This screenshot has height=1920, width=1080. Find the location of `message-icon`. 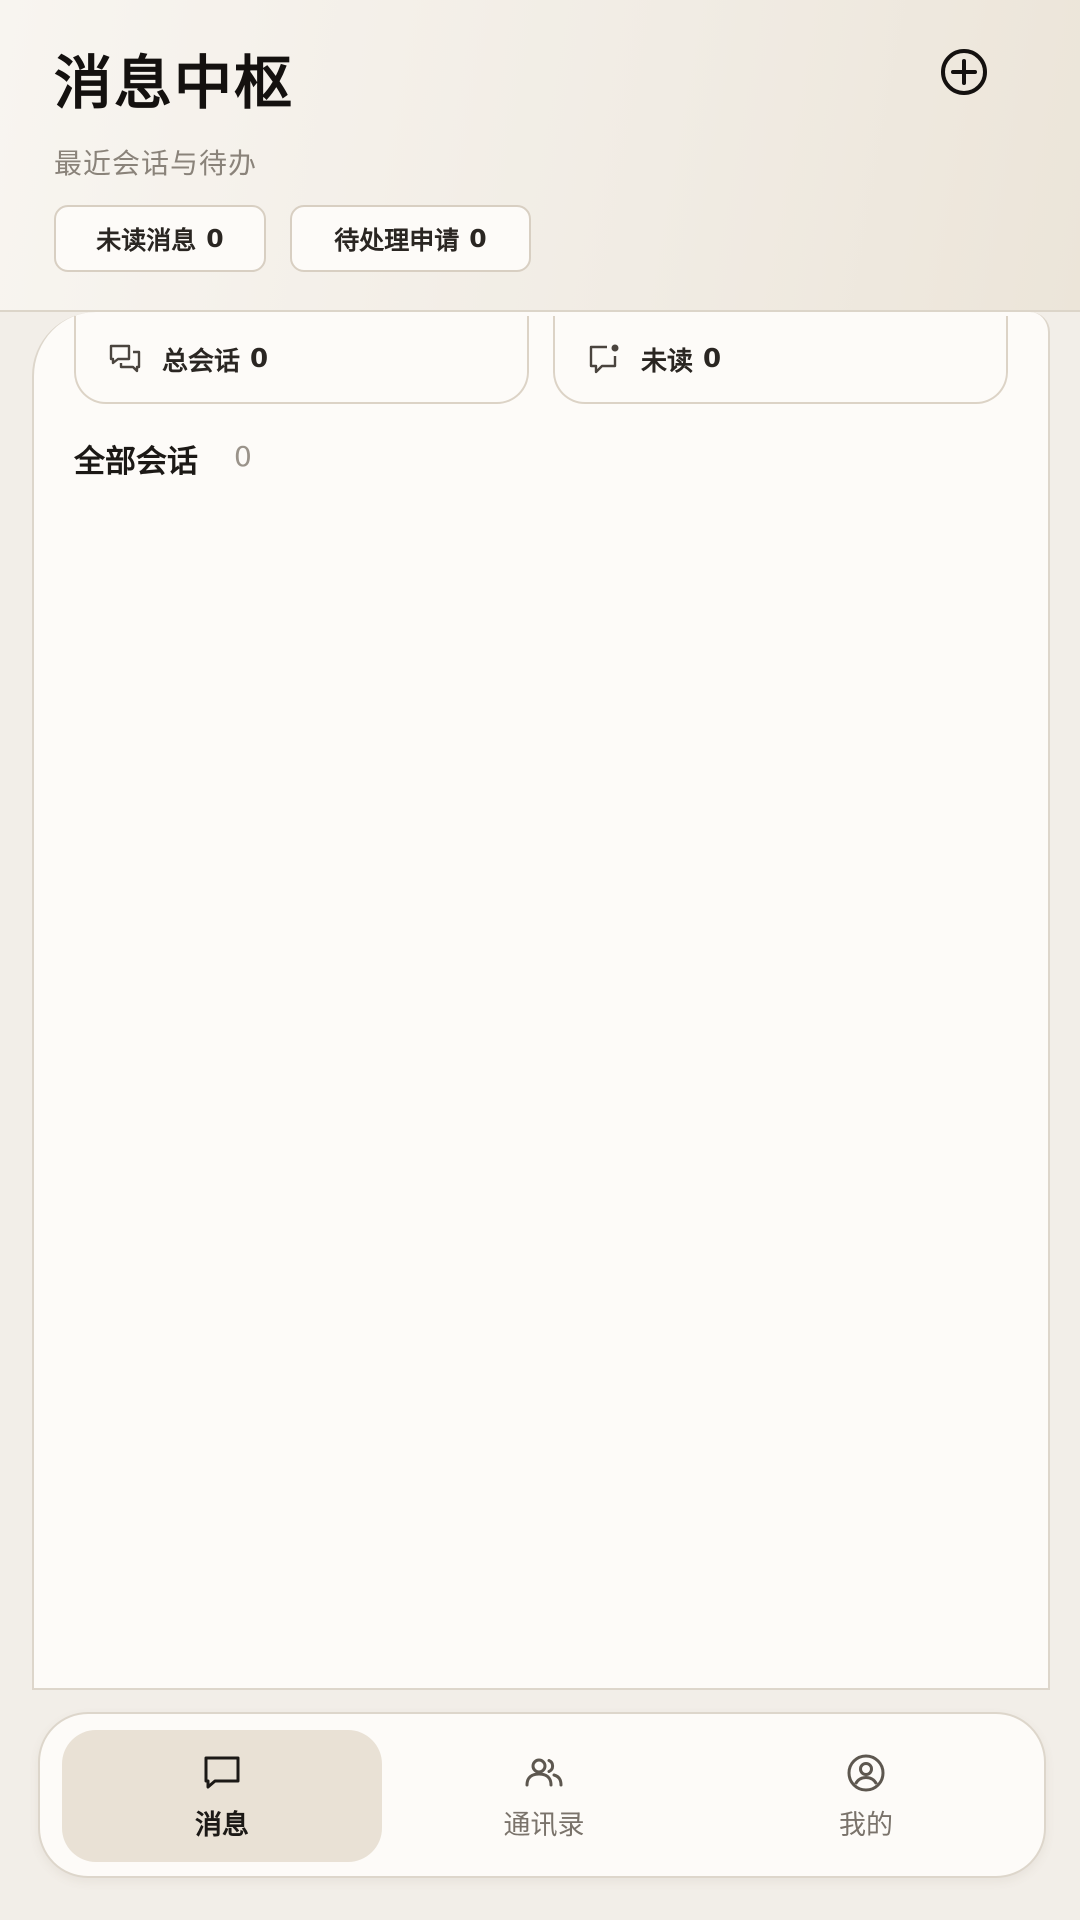

message-icon is located at coordinates (222, 1773).